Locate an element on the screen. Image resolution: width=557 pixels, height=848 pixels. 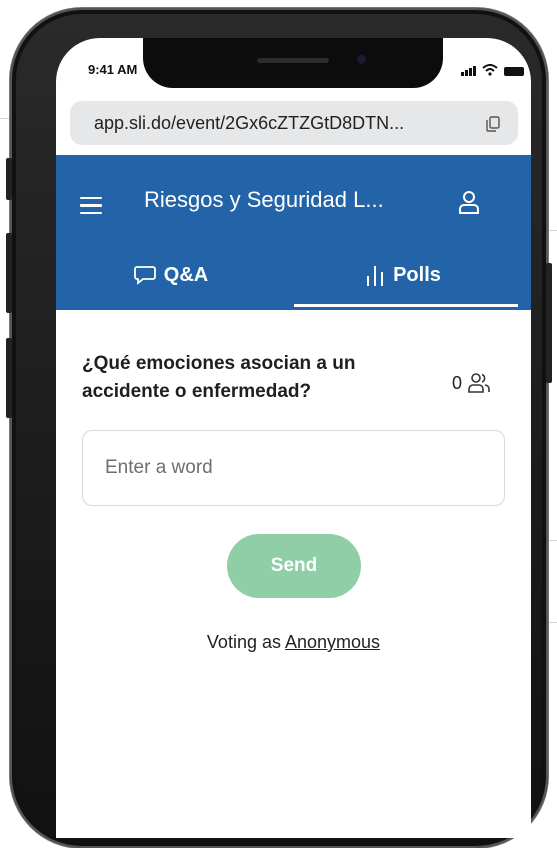
notch is located at coordinates (293, 63).